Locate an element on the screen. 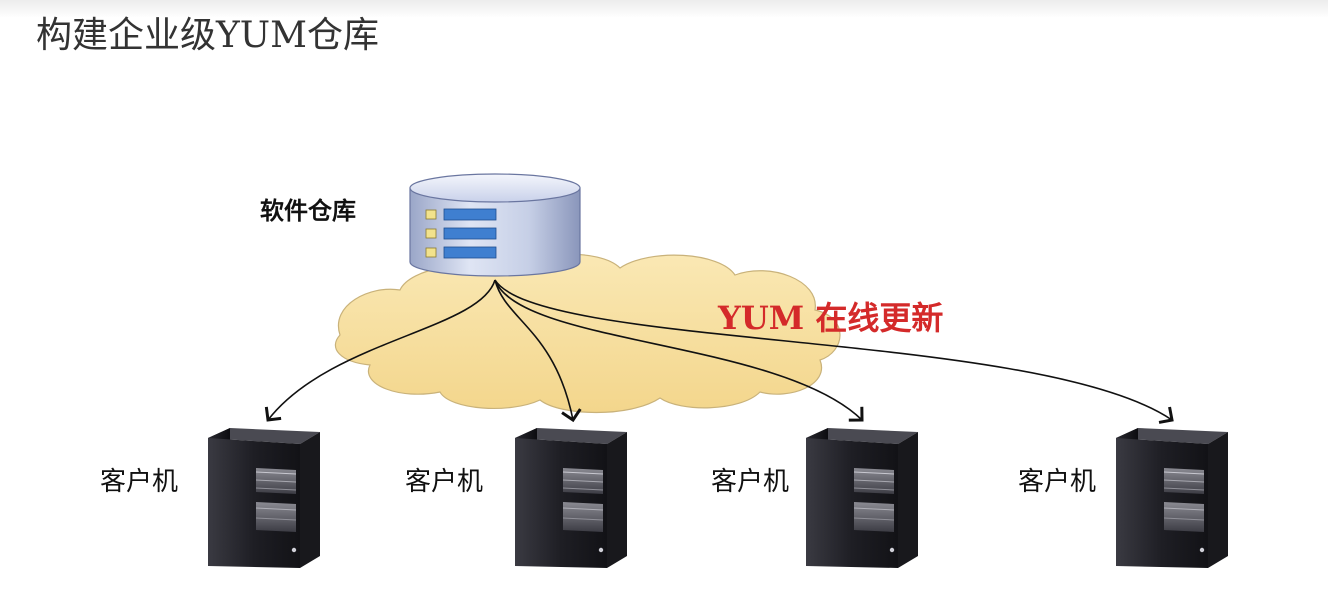 This screenshot has width=1328, height=592. yum-update-label: YUM 在线更新 is located at coordinates (830, 318).